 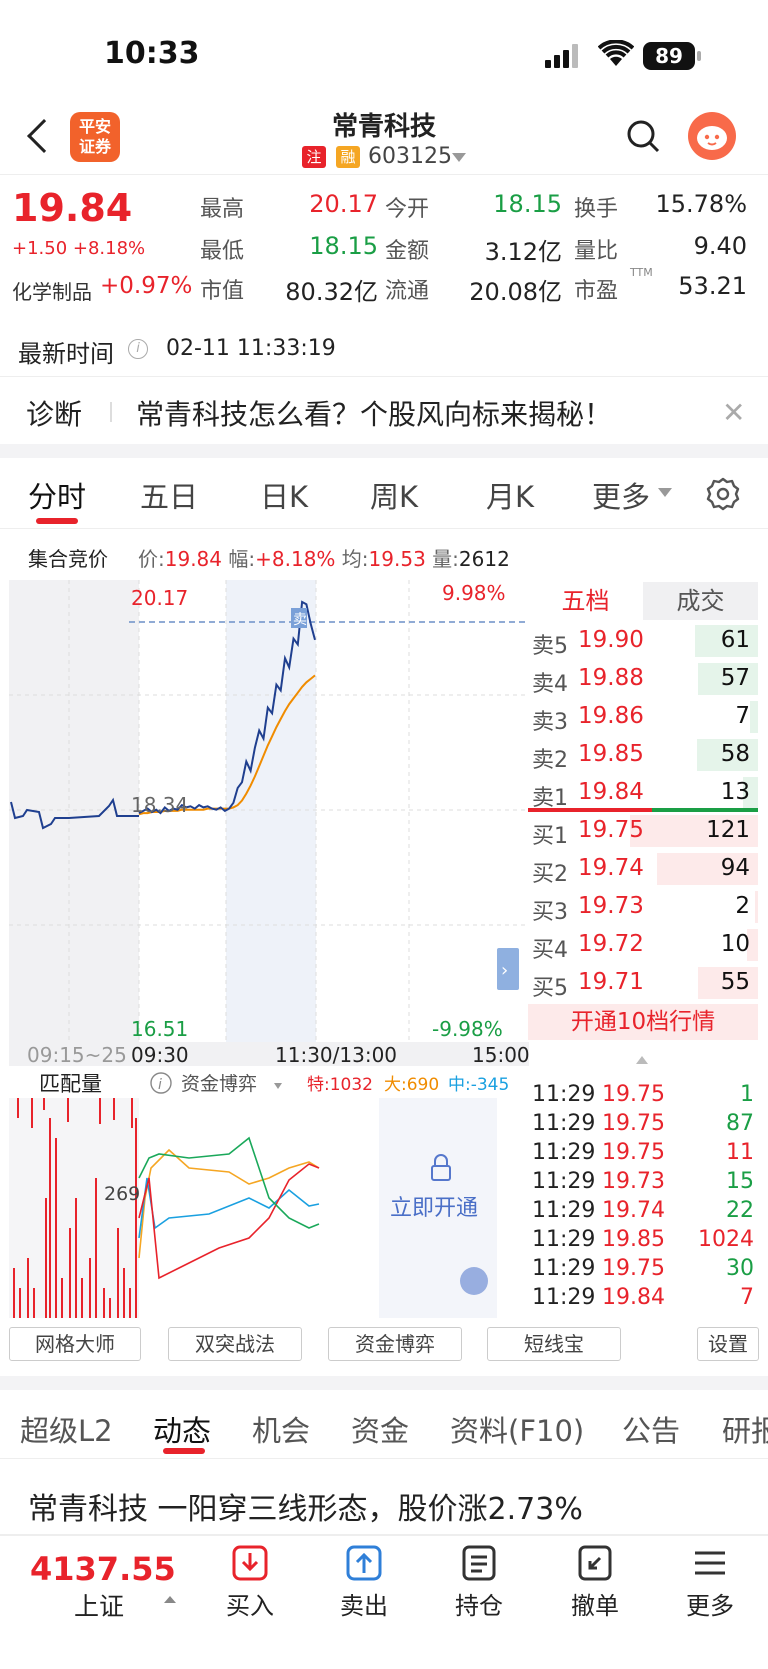 I want to click on chevron-right-icon: ›, so click(x=504, y=970).